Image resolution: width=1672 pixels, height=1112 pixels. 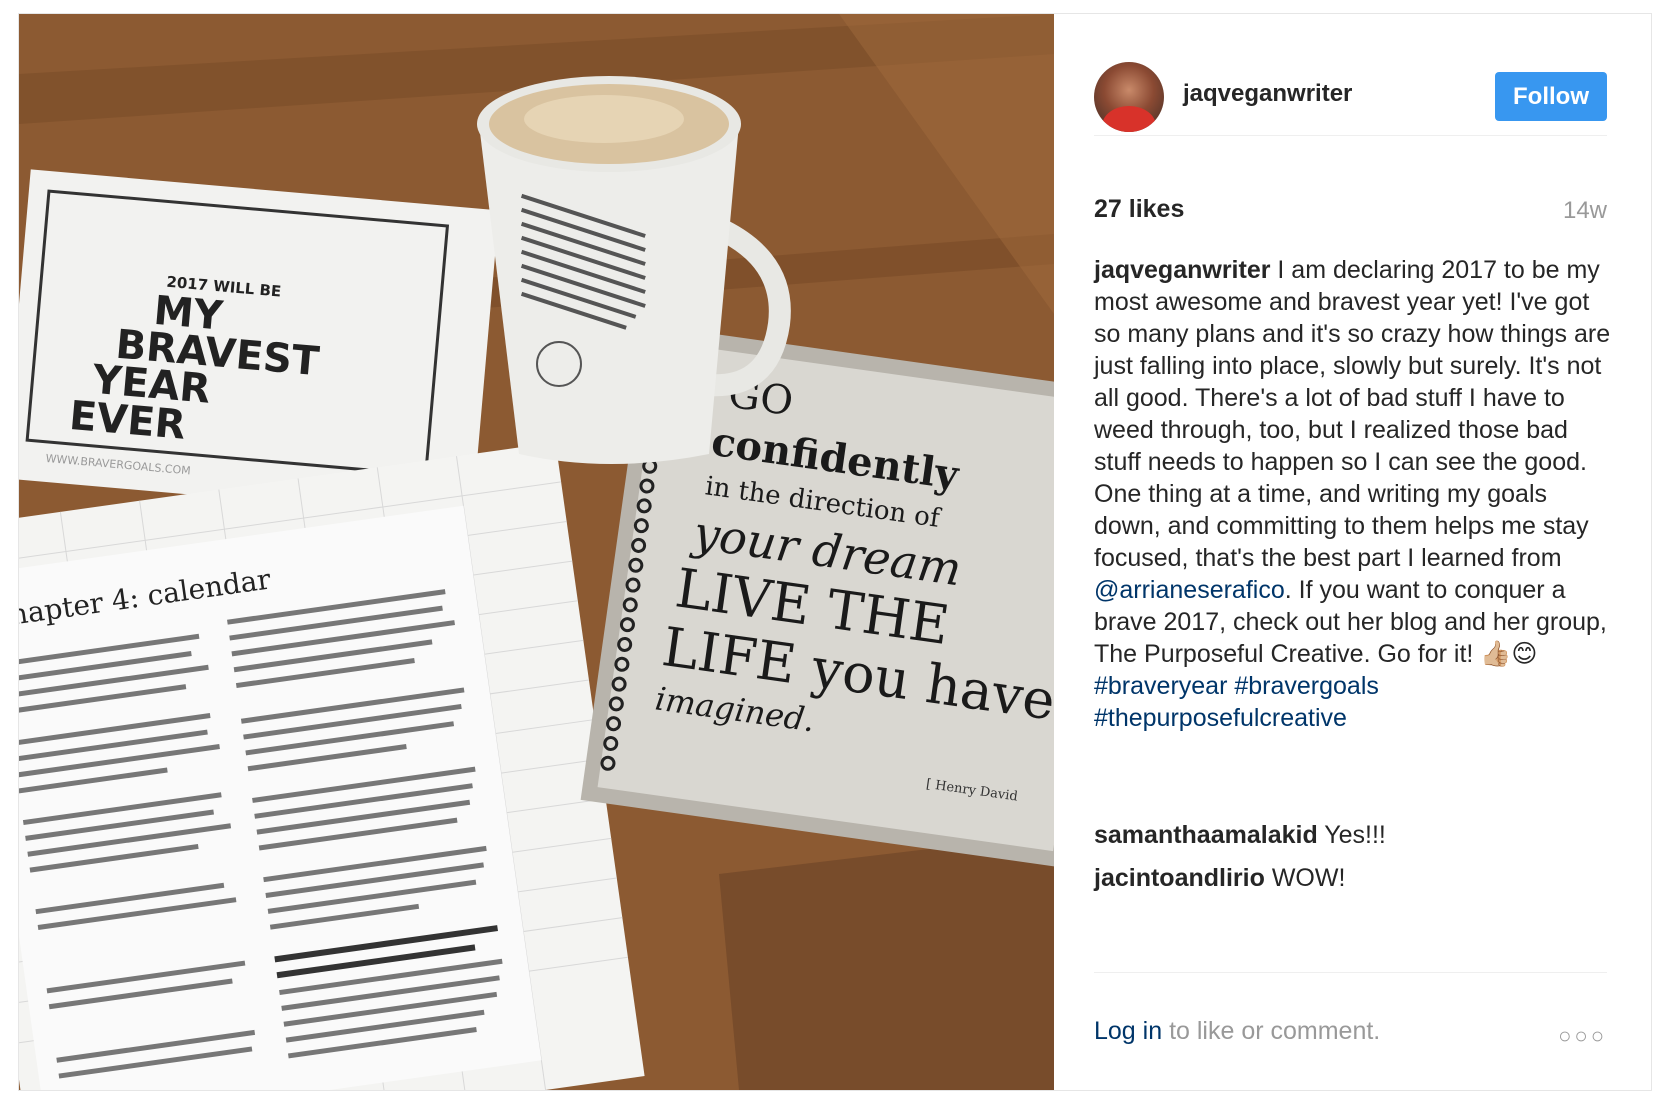 What do you see at coordinates (1206, 835) in the screenshot?
I see `comment-author: samanthaamalakid` at bounding box center [1206, 835].